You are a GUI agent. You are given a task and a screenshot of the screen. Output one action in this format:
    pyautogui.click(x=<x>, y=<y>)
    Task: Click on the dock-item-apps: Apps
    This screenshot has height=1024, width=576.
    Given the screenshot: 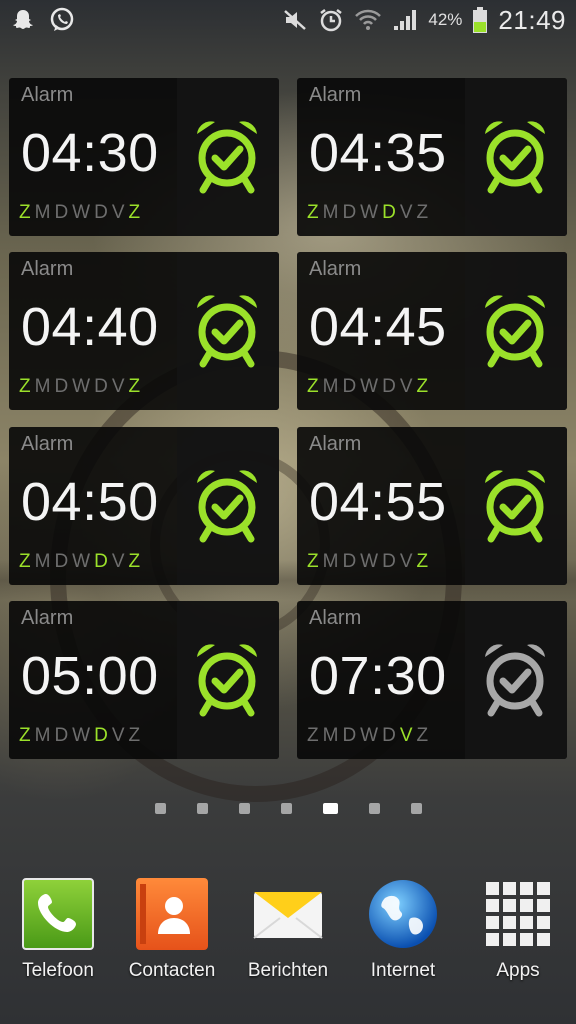 What is the action you would take?
    pyautogui.click(x=518, y=926)
    